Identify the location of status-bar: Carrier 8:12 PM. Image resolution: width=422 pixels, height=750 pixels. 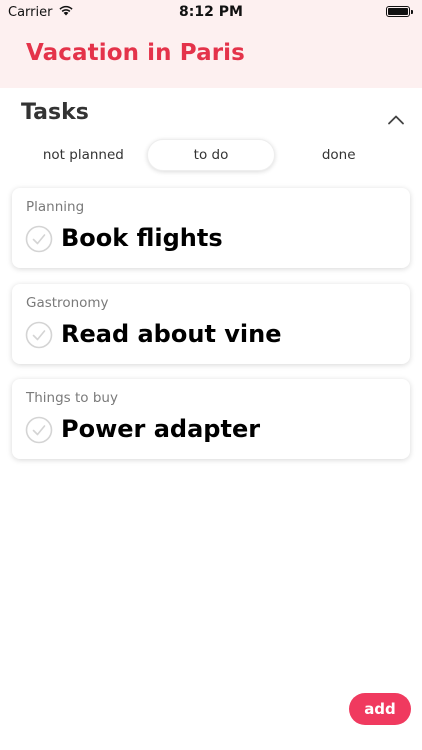
(211, 12).